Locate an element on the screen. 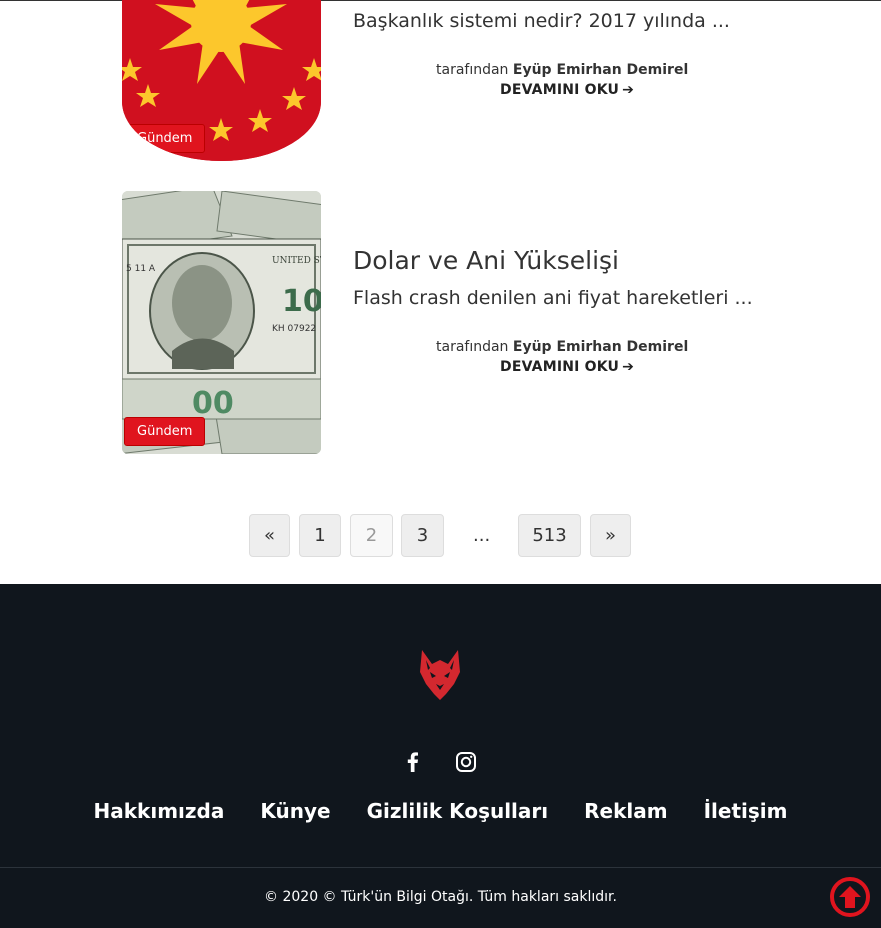 Image resolution: width=881 pixels, height=928 pixels. scroll-to-top-icon is located at coordinates (850, 897).